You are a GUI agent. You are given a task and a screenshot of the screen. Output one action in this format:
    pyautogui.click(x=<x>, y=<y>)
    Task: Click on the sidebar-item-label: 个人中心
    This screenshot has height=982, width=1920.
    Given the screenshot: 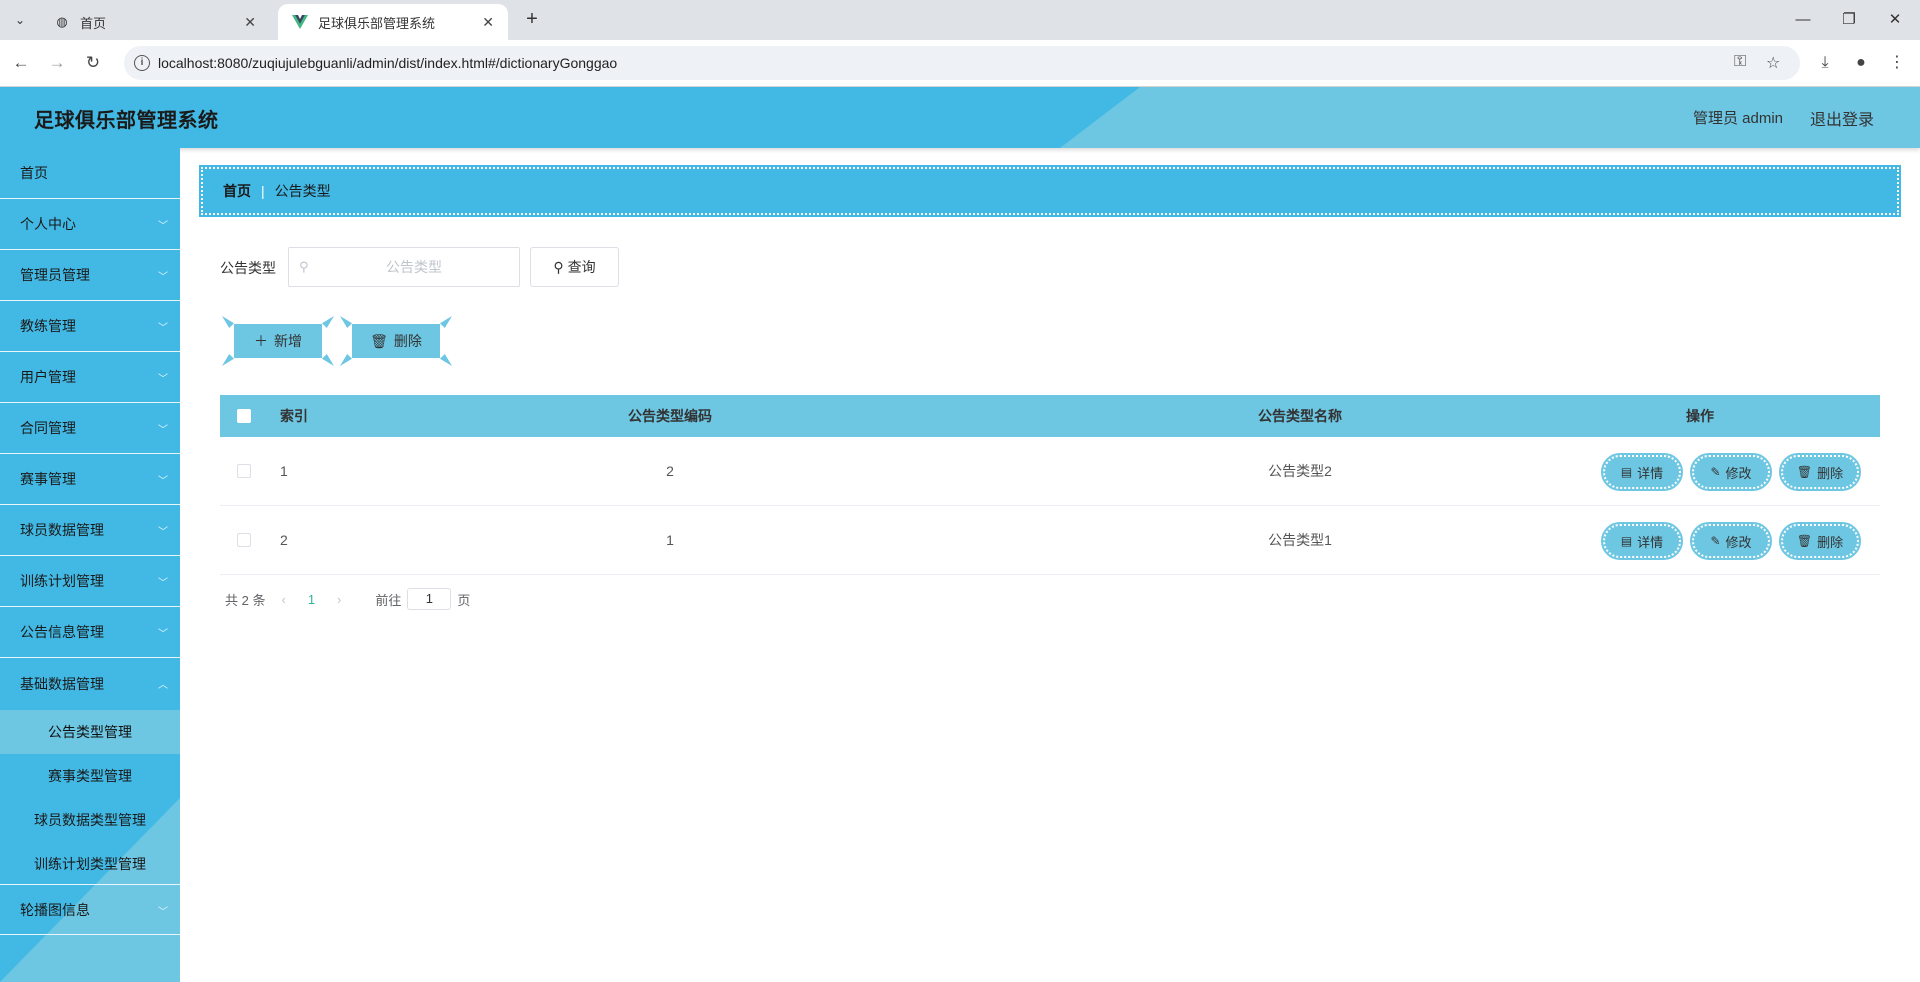 What is the action you would take?
    pyautogui.click(x=48, y=224)
    